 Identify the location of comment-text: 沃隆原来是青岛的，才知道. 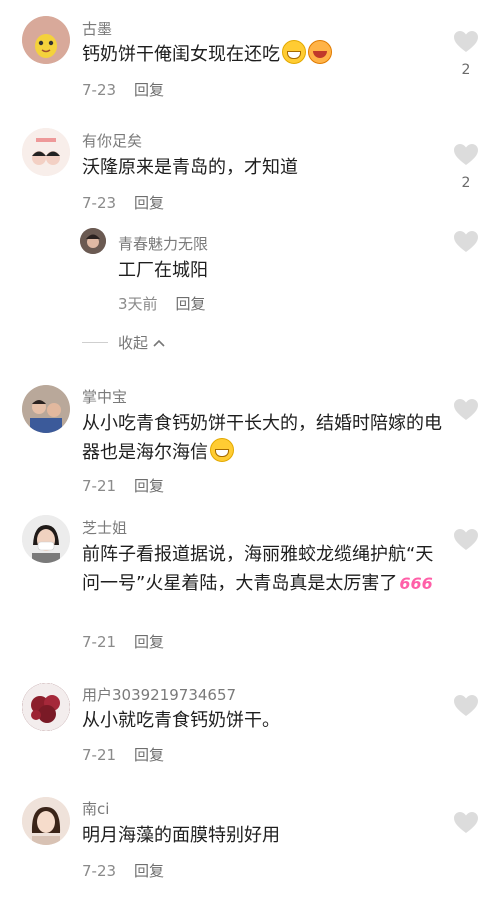
(190, 167).